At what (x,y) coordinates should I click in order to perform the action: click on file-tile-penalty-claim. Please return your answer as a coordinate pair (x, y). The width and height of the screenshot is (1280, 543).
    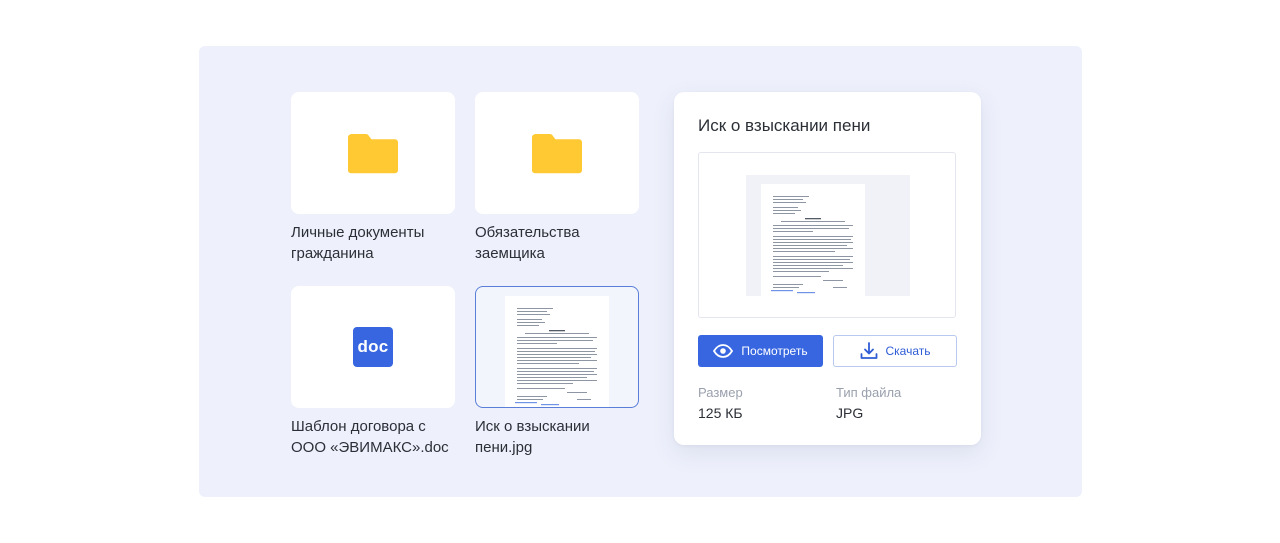
    Looking at the image, I should click on (557, 347).